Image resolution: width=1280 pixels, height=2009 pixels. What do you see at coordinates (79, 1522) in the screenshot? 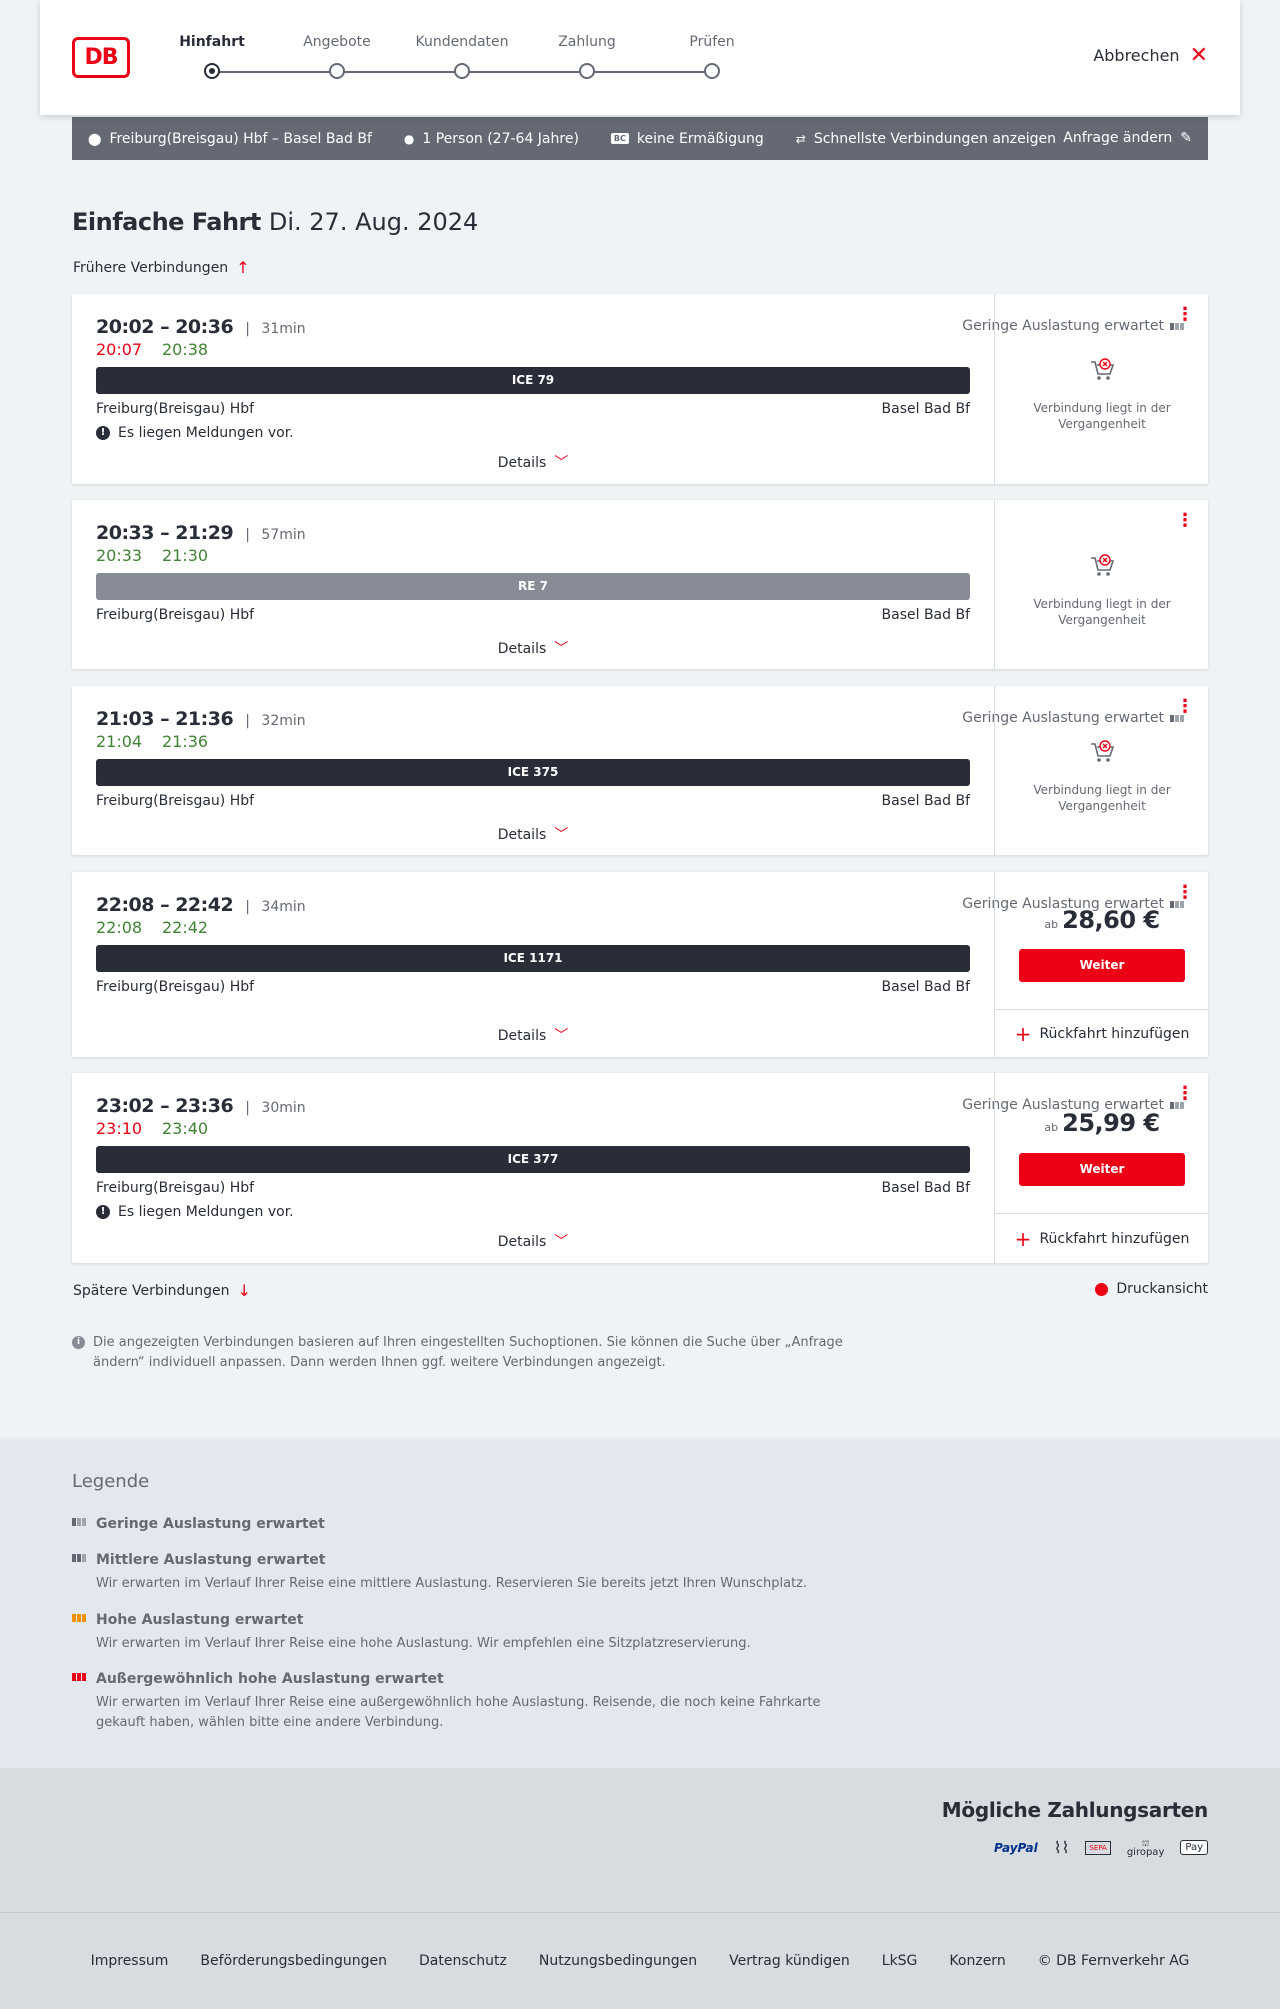
I see `occupancy-low-icon` at bounding box center [79, 1522].